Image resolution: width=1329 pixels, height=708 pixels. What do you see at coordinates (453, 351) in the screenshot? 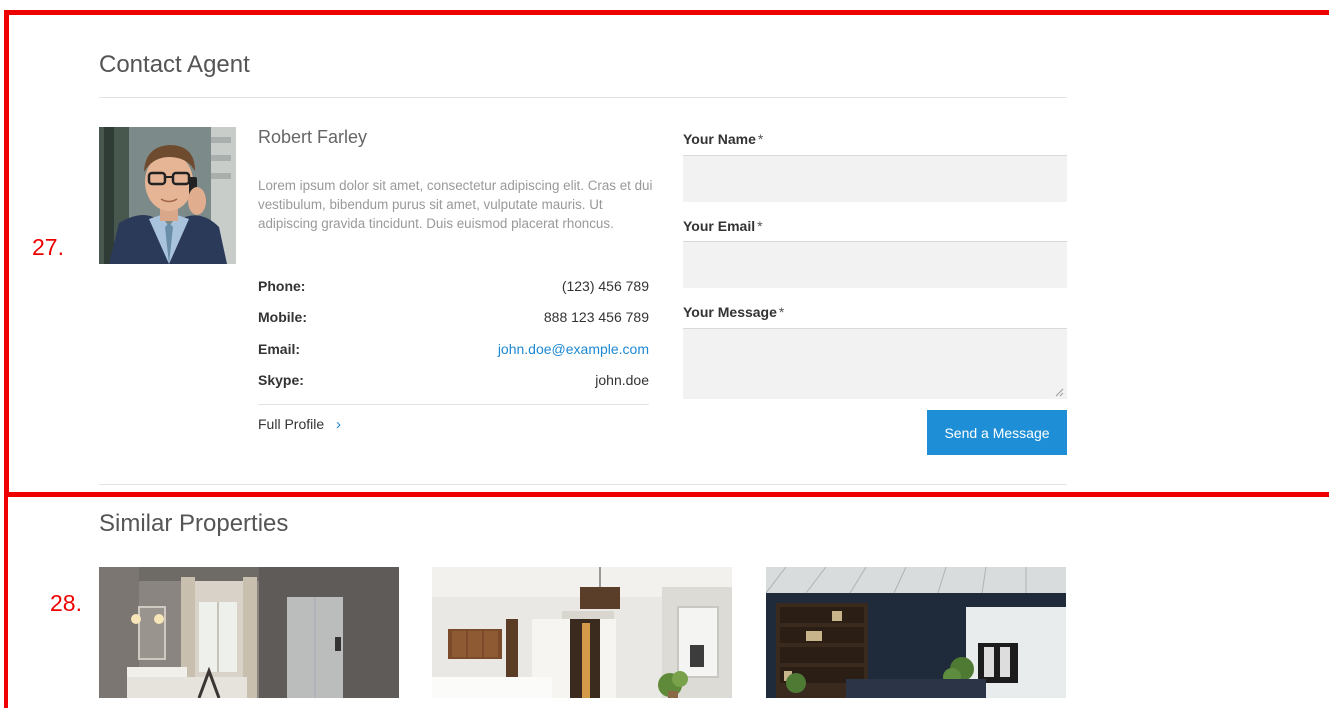
I see `agent-email-row: Email: john.doe@example.com` at bounding box center [453, 351].